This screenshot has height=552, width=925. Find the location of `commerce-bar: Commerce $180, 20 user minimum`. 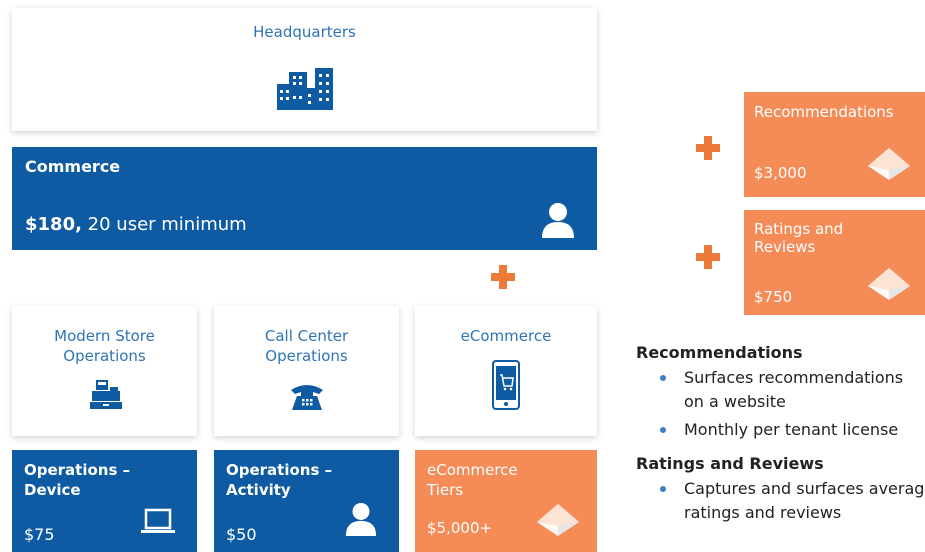

commerce-bar: Commerce $180, 20 user minimum is located at coordinates (304, 198).